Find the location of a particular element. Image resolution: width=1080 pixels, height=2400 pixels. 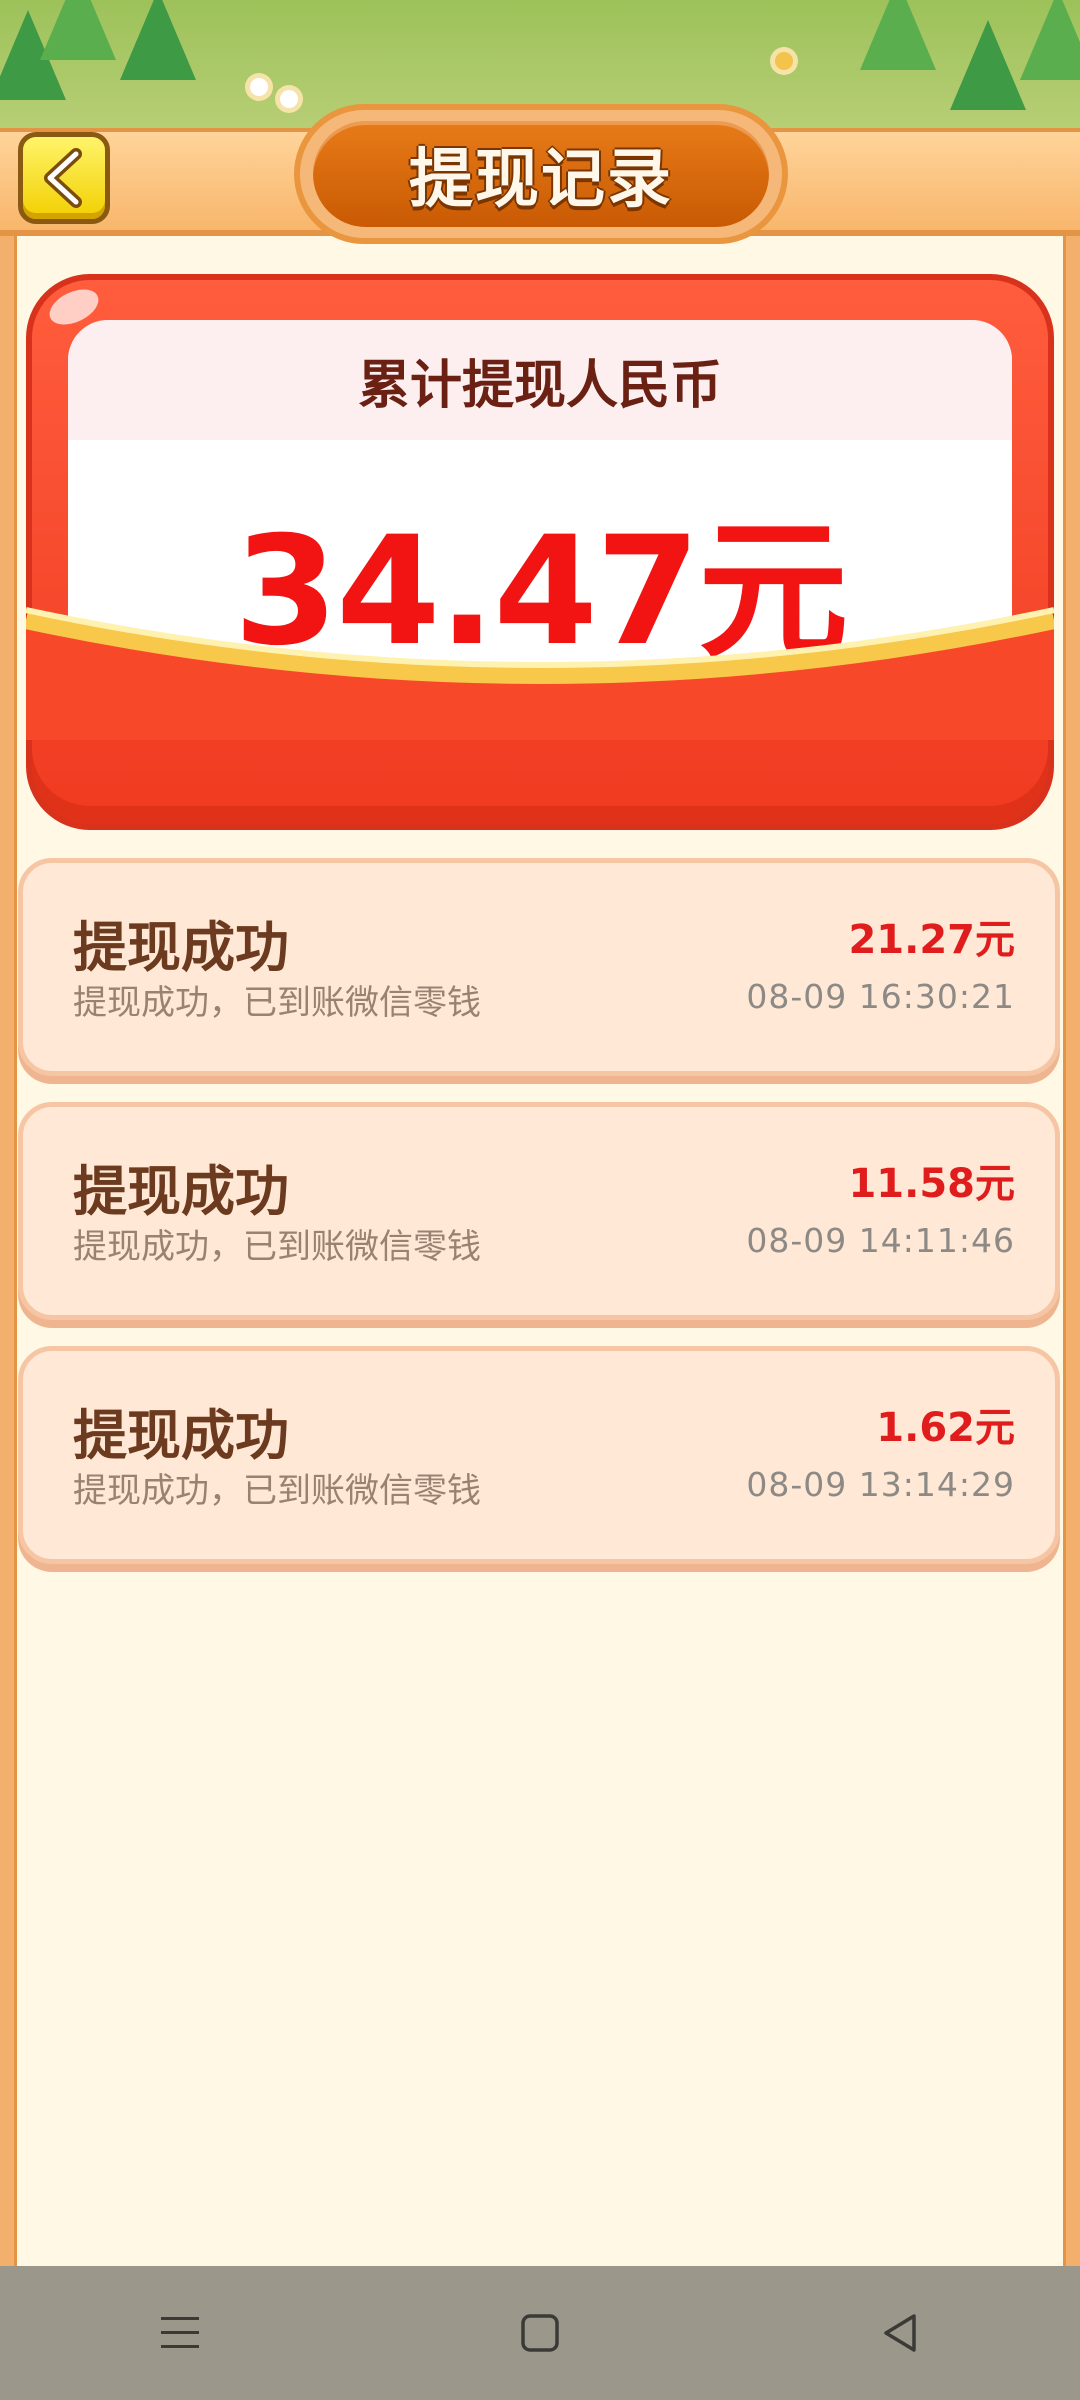

chevron-left-icon is located at coordinates (63, 178).